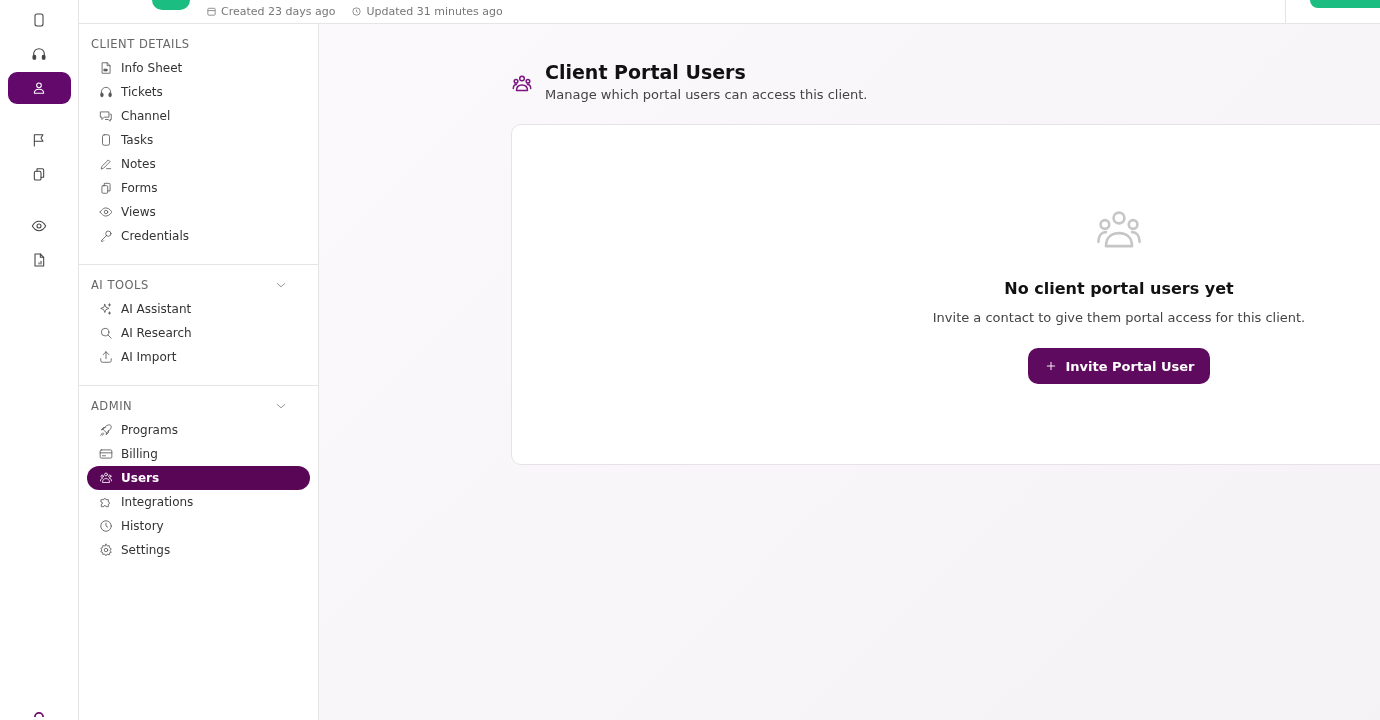  I want to click on sidebar-item: Tasks, so click(198, 140).